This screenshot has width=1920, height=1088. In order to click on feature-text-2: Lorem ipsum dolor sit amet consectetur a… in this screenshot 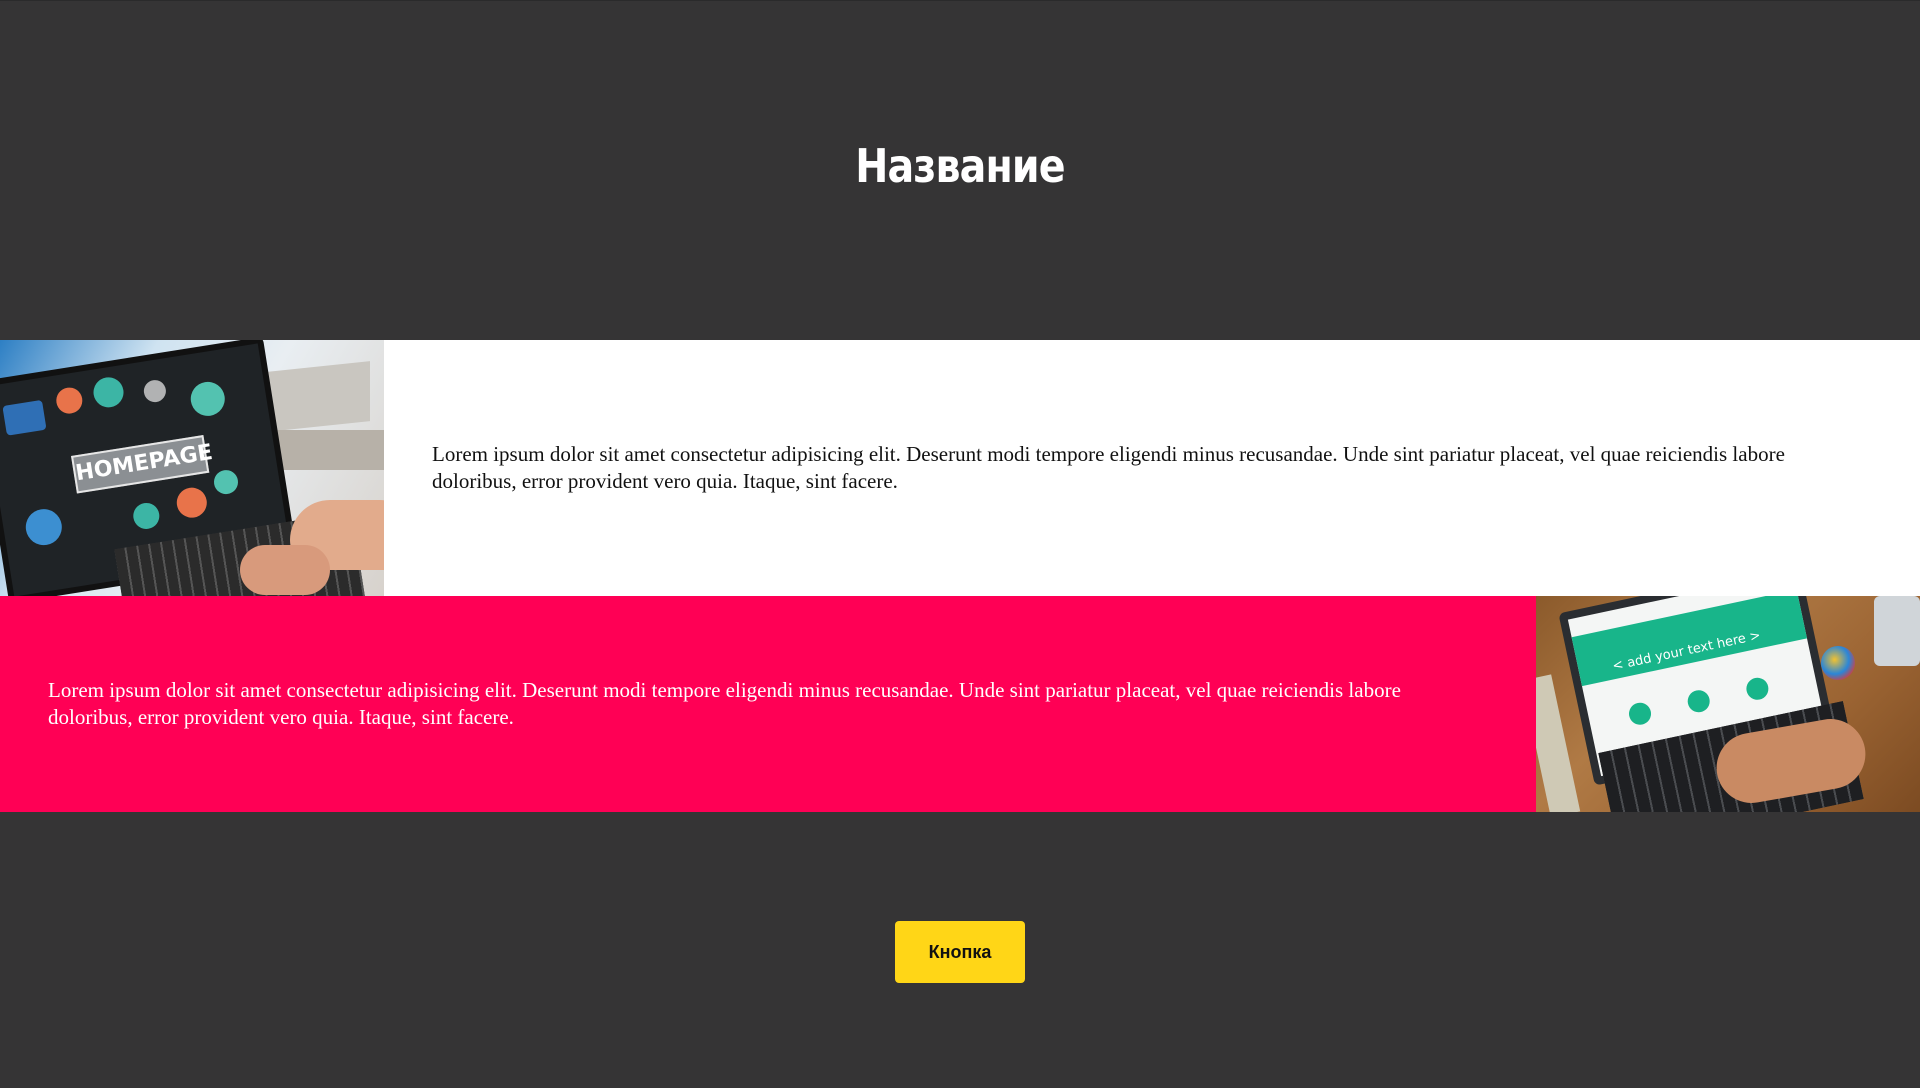, I will do `click(724, 703)`.